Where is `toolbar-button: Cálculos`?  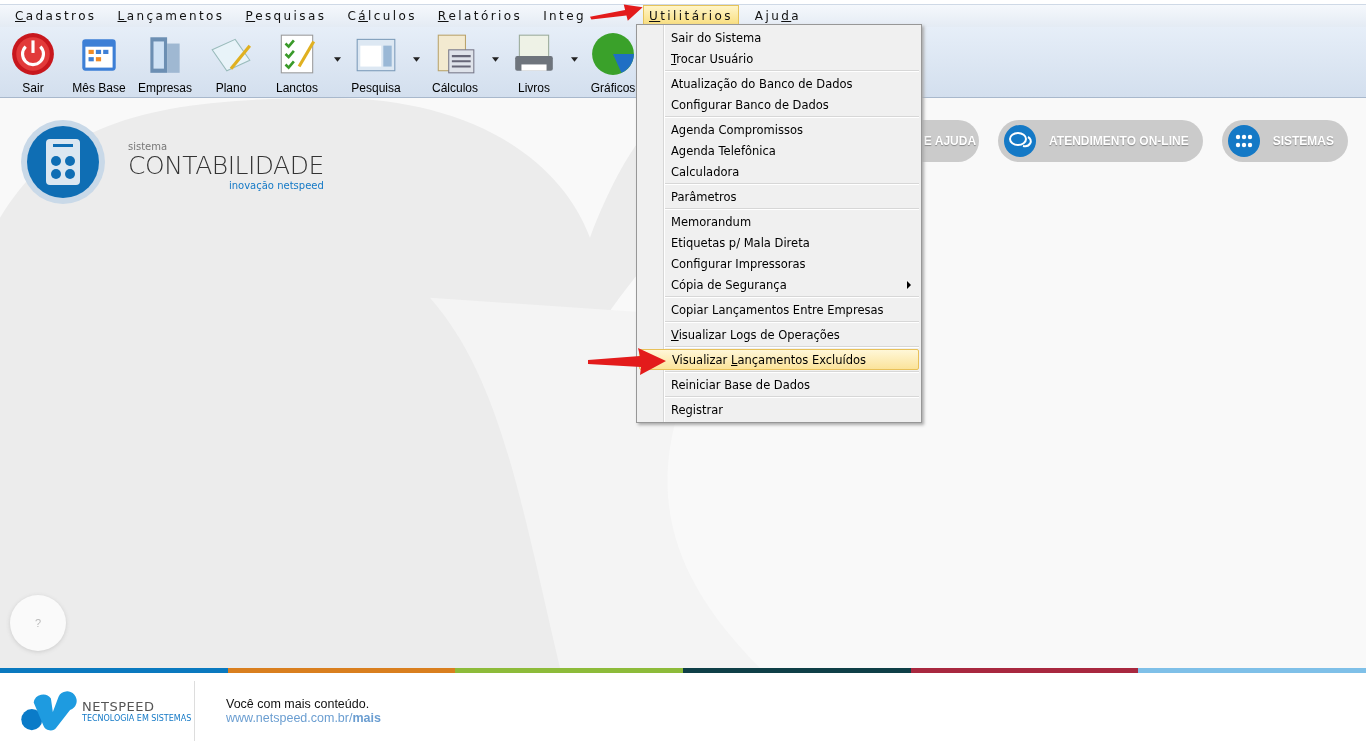 toolbar-button: Cálculos is located at coordinates (455, 62).